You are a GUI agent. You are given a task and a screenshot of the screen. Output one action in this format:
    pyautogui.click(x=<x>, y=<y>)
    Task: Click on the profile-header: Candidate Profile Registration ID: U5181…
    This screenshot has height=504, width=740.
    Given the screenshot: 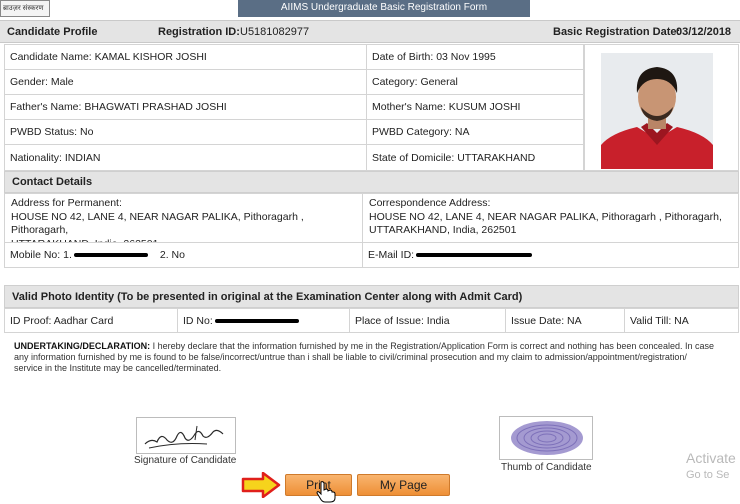 What is the action you would take?
    pyautogui.click(x=370, y=31)
    